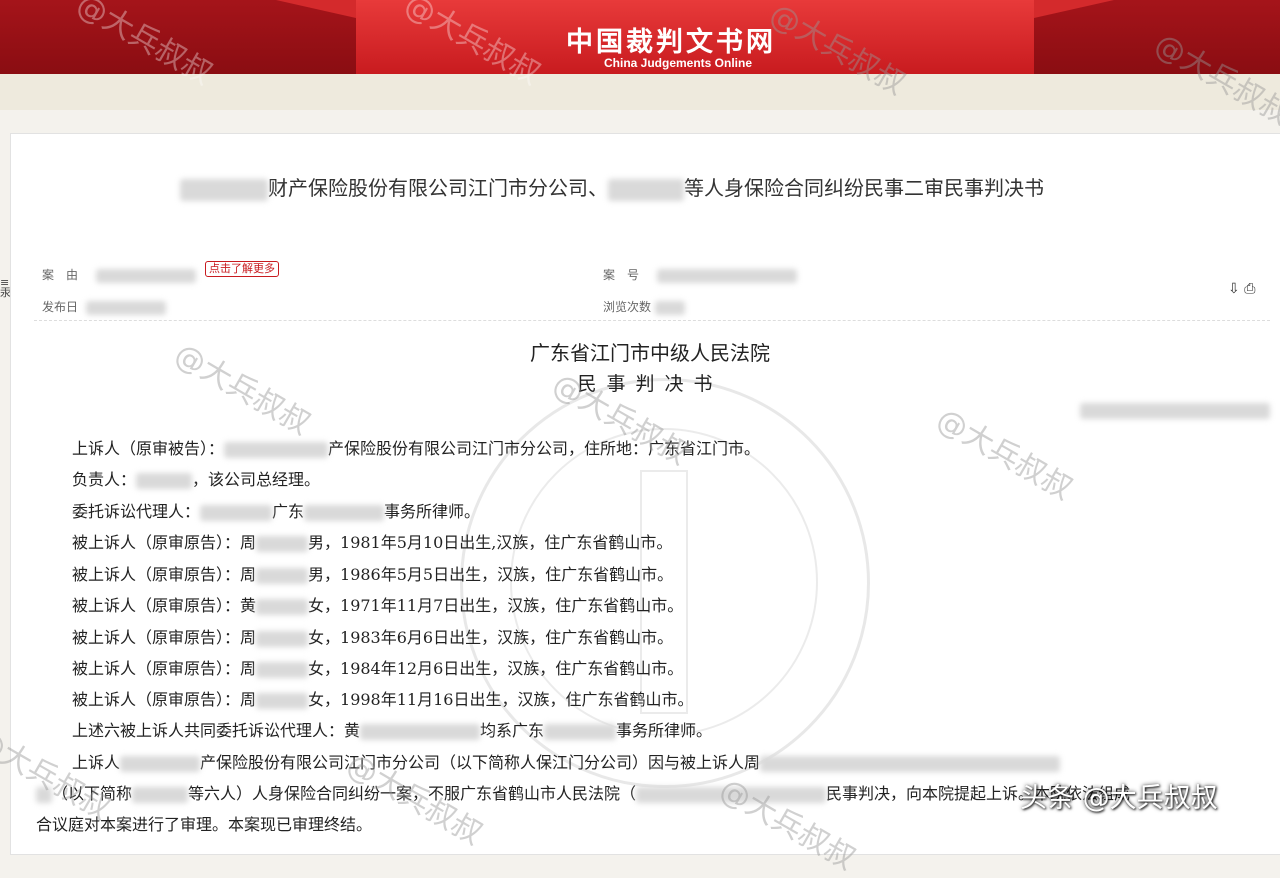 Image resolution: width=1280 pixels, height=878 pixels. Describe the element at coordinates (652, 320) in the screenshot. I see `divider` at that location.